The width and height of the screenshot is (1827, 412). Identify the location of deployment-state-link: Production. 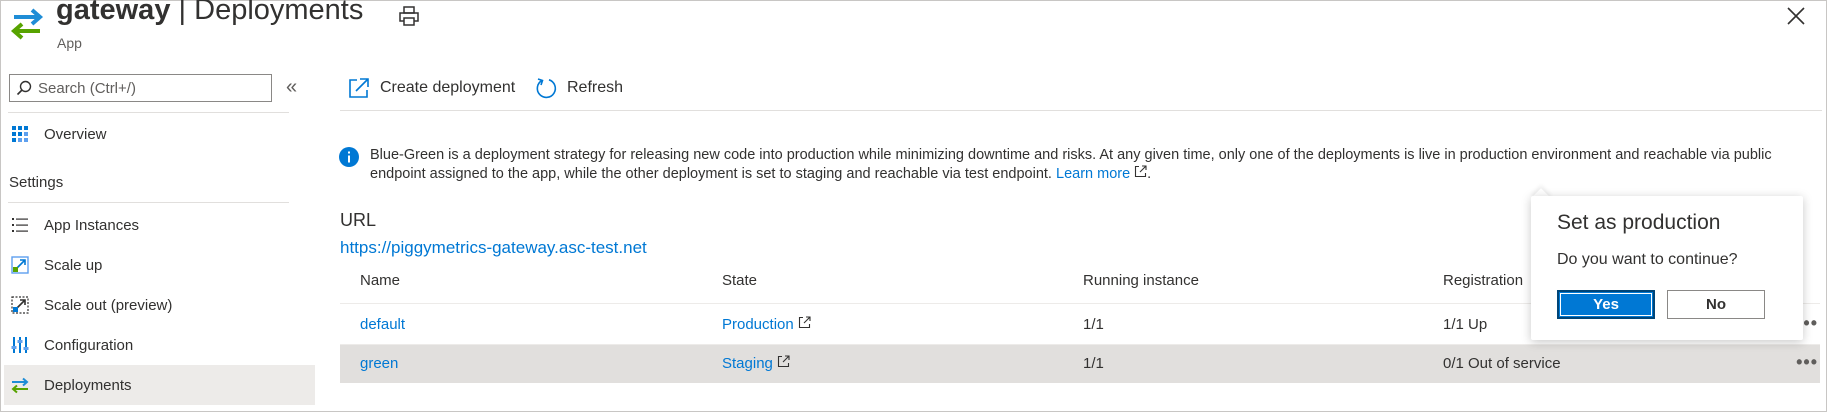
(766, 324).